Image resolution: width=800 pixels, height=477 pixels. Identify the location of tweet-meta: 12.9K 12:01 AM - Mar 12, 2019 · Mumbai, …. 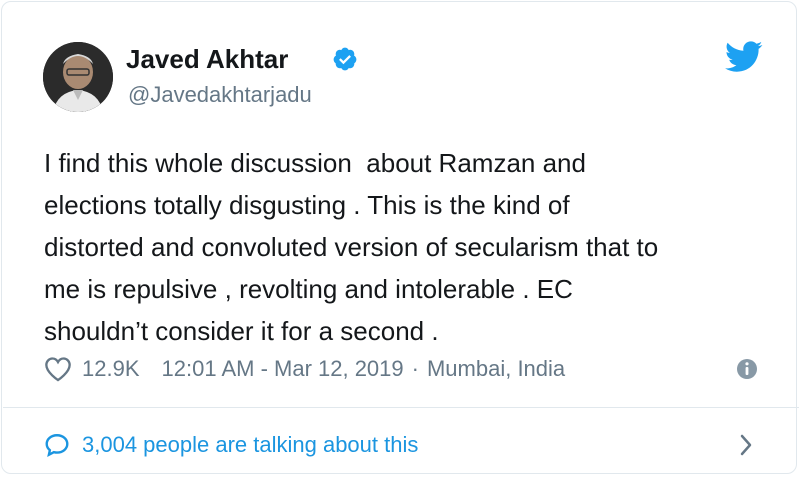
(304, 369).